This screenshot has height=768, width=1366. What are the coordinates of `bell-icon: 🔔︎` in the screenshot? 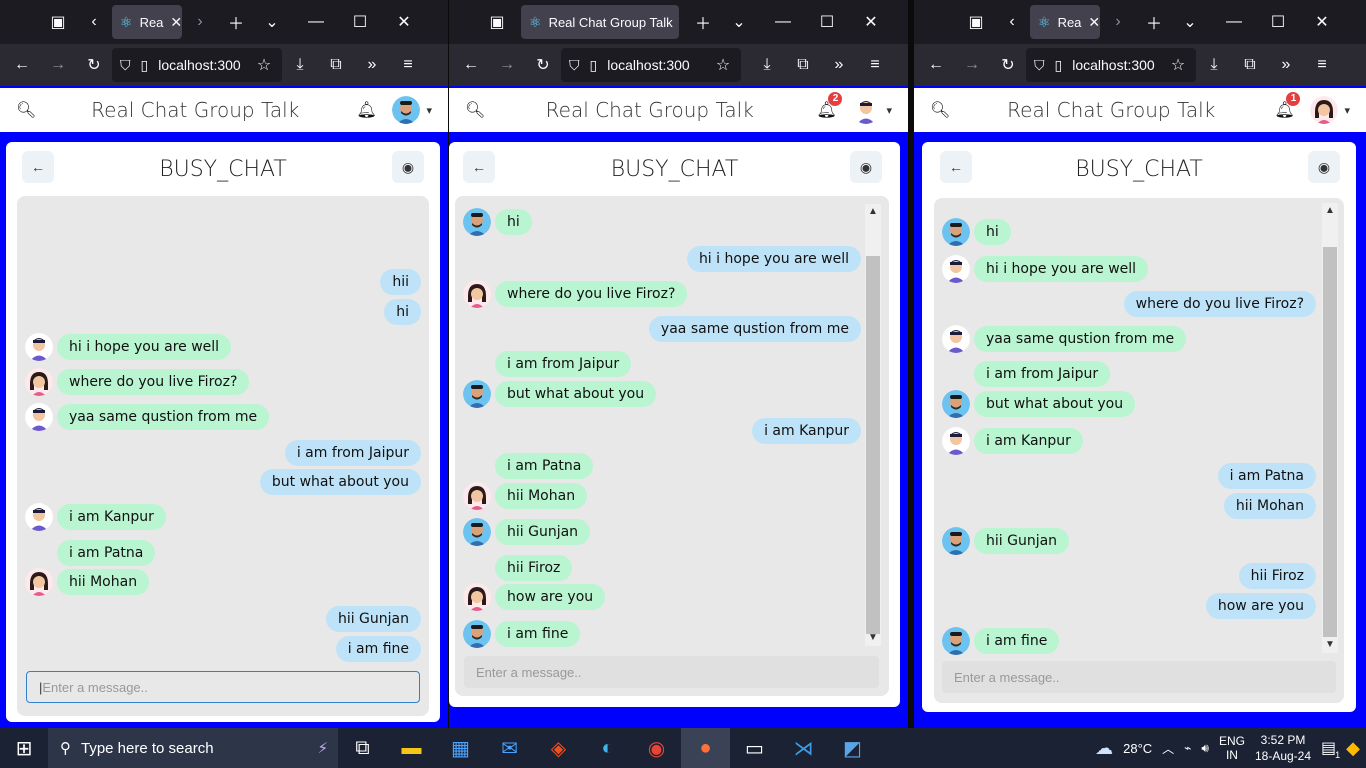 It's located at (366, 110).